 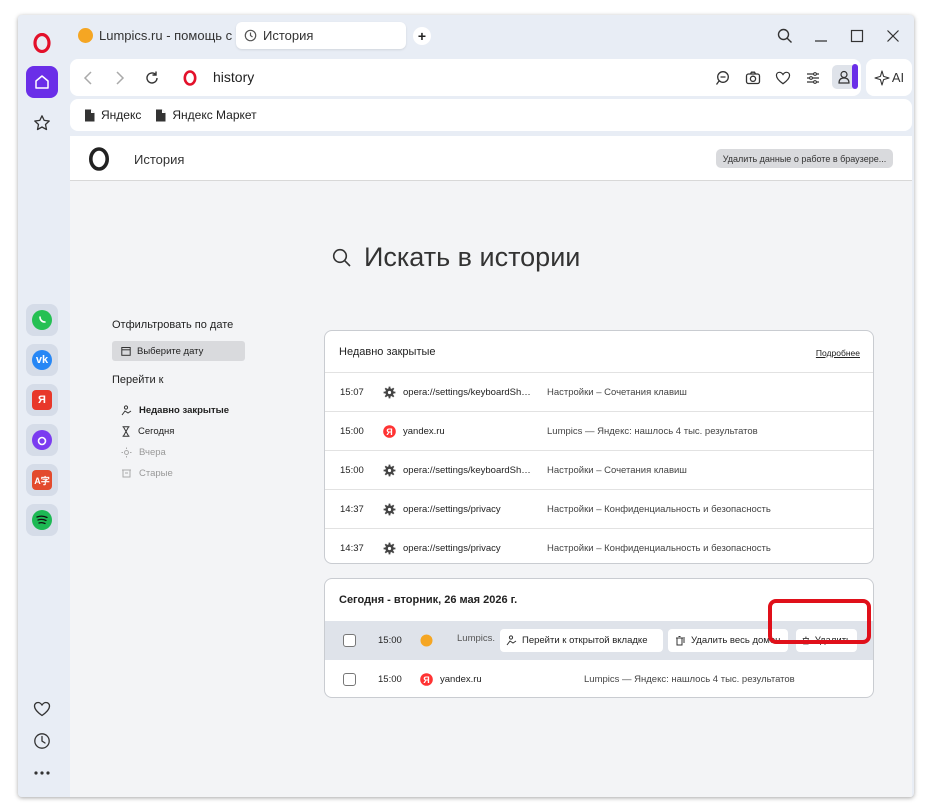 What do you see at coordinates (126, 410) in the screenshot?
I see `person-arrow-icon` at bounding box center [126, 410].